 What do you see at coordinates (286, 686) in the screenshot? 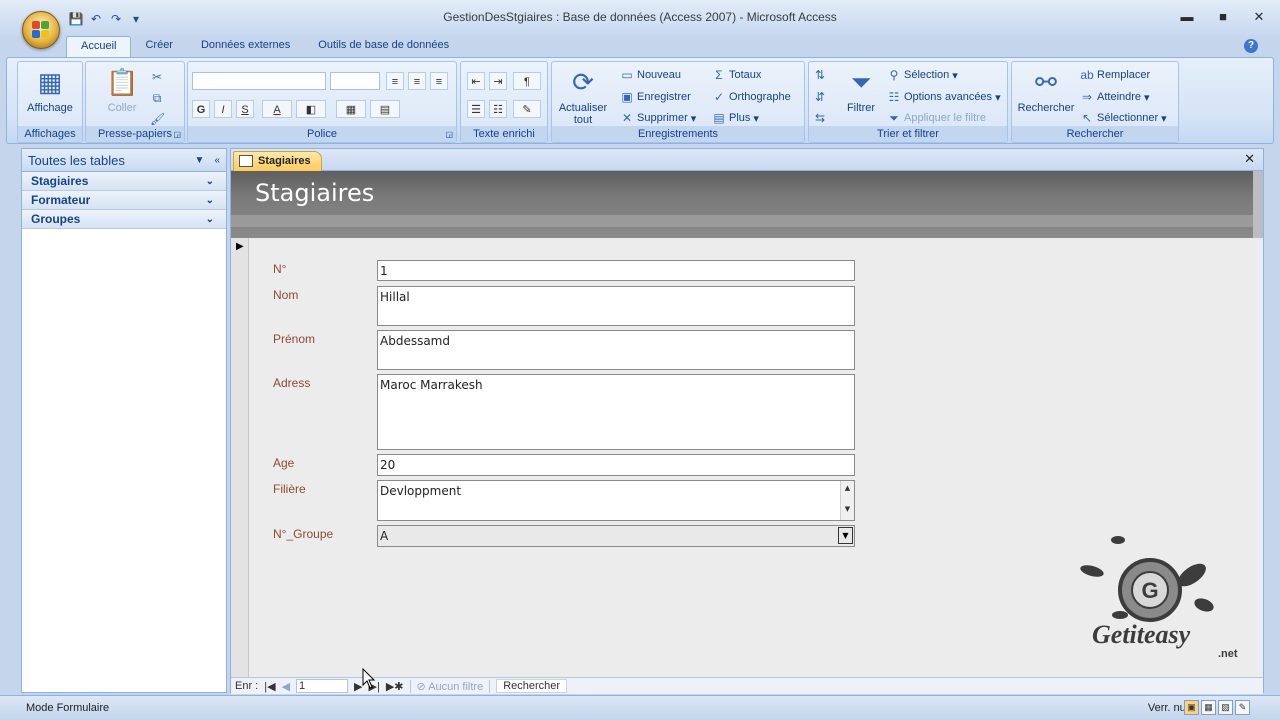
I see `previous-record-icon: ◀` at bounding box center [286, 686].